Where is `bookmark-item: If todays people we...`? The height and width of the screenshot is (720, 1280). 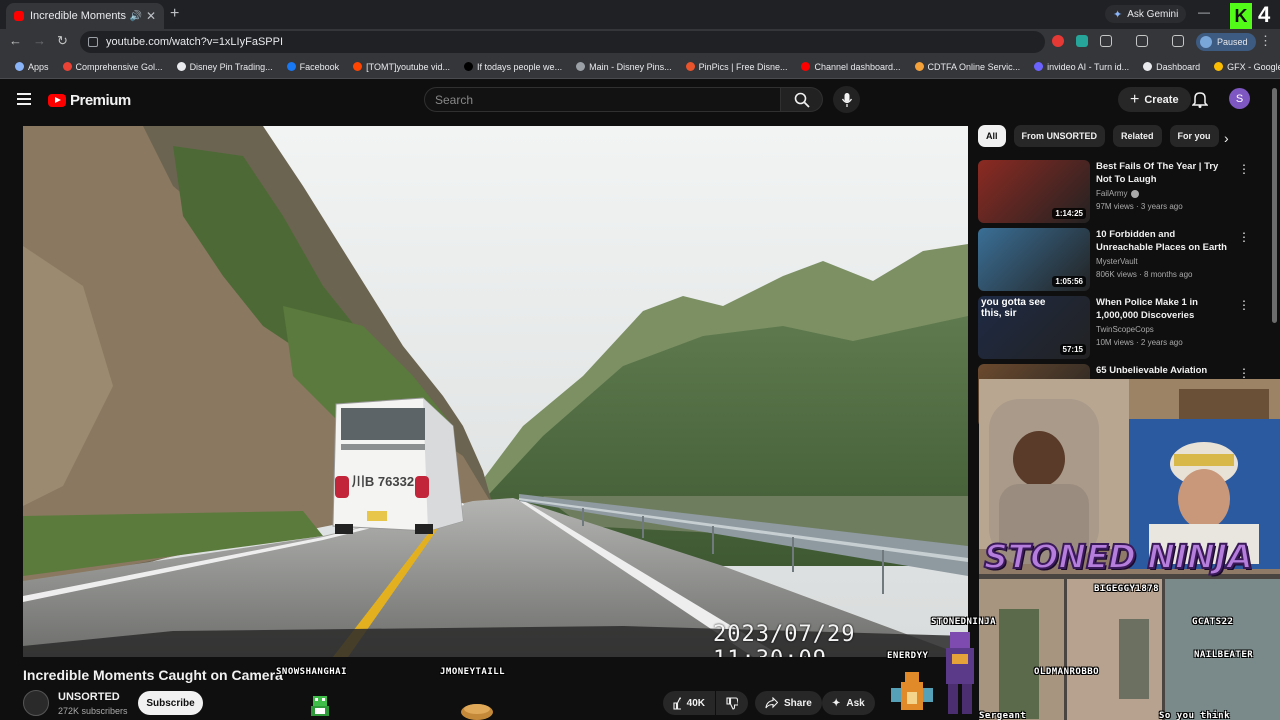 bookmark-item: If todays people we... is located at coordinates (513, 67).